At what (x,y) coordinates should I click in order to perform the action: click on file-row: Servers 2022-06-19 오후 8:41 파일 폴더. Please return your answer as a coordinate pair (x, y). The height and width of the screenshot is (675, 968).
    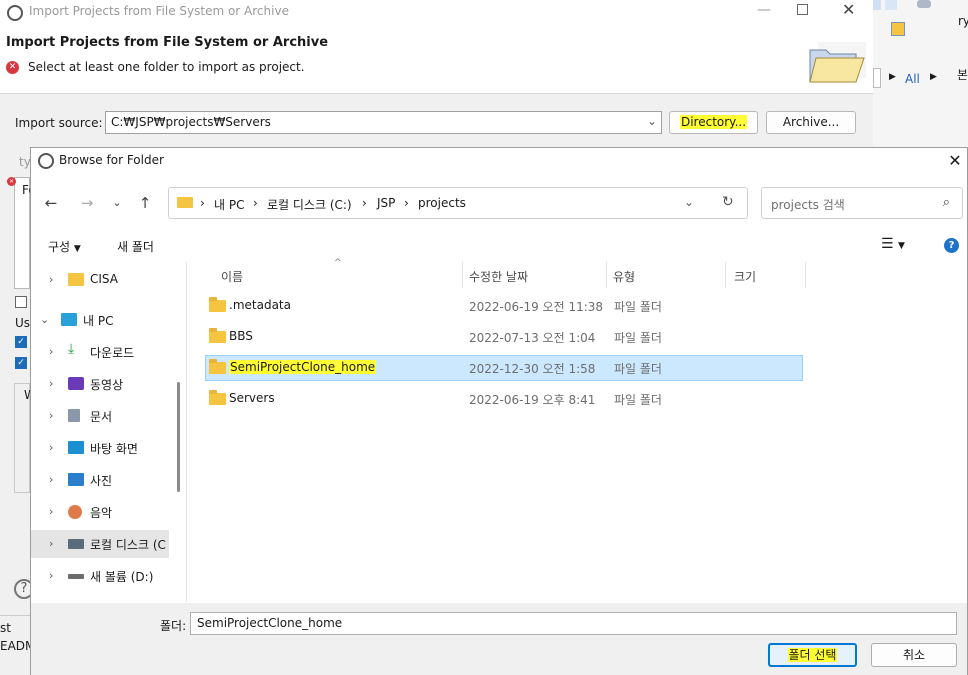
    Looking at the image, I should click on (504, 399).